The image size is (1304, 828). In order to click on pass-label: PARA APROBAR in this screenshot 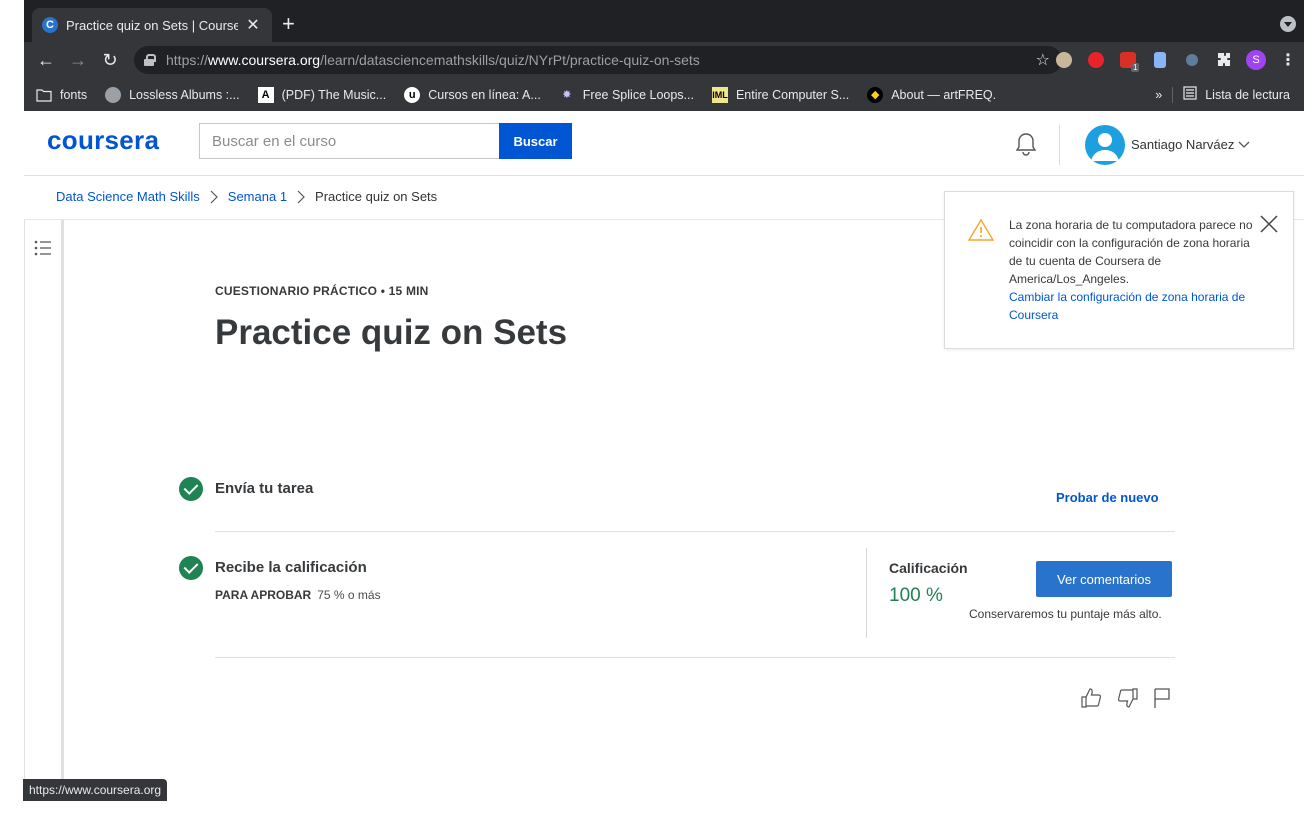, I will do `click(263, 595)`.